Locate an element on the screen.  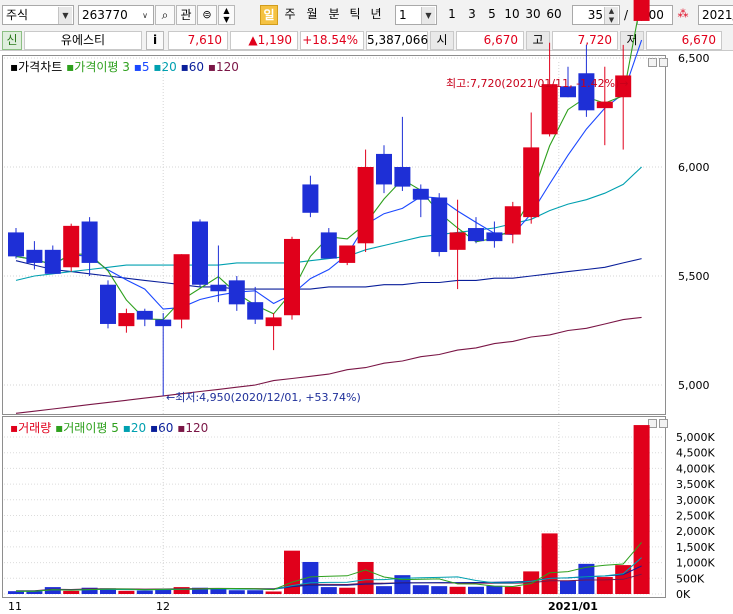
volume-tick-label: 2,500K is located at coordinates (695, 516).